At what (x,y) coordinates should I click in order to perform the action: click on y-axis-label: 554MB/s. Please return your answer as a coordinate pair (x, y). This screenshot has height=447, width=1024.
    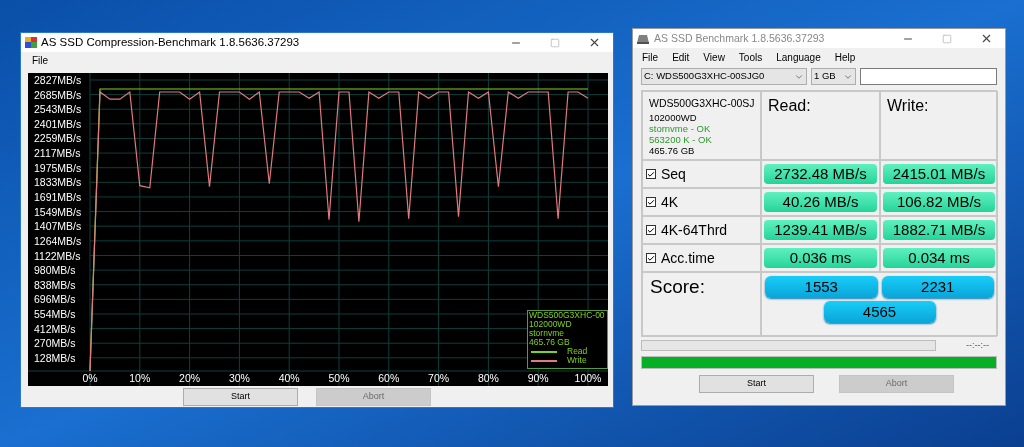
    Looking at the image, I should click on (55, 313).